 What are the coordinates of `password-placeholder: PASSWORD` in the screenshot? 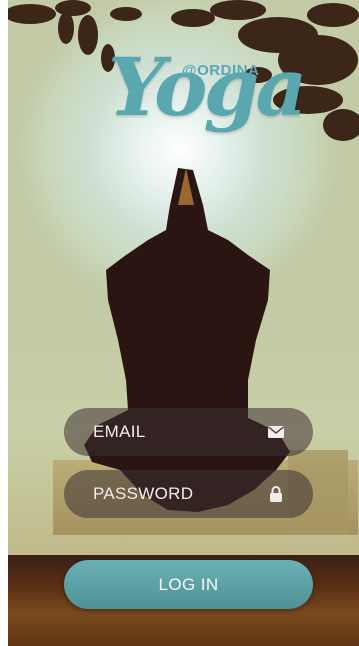 It's located at (143, 493).